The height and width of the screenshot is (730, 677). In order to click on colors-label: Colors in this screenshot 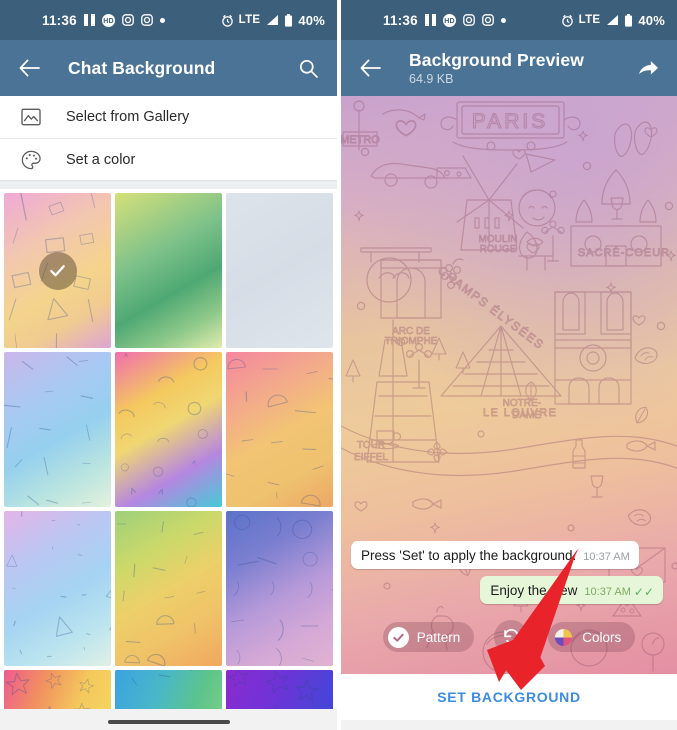, I will do `click(602, 637)`.